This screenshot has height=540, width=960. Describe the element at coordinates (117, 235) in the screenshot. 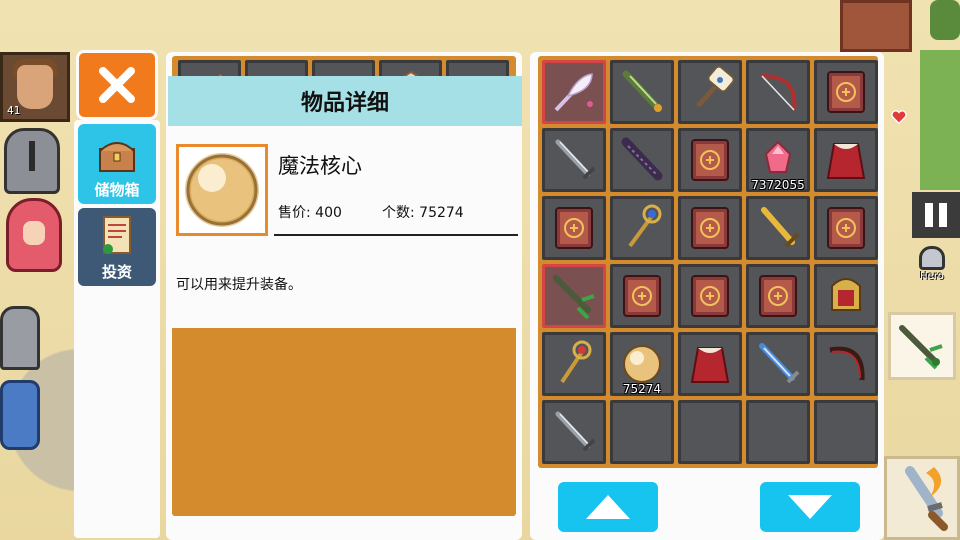

I see `scroll-icon` at that location.